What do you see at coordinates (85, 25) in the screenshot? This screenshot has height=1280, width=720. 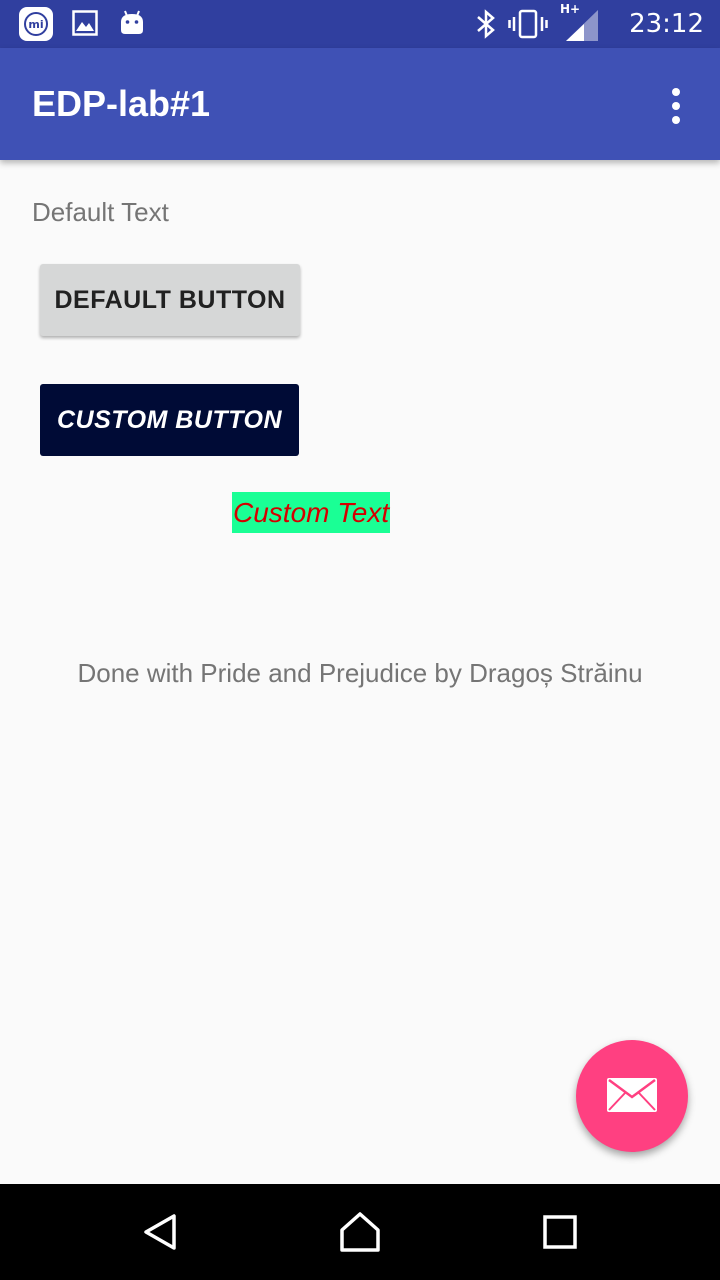 I see `gallery-icon` at bounding box center [85, 25].